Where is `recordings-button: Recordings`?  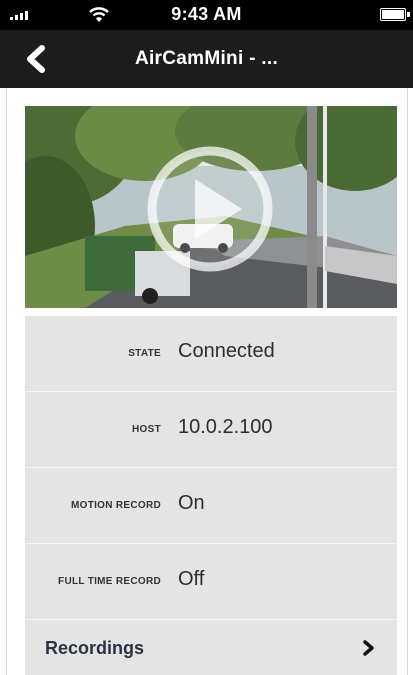
recordings-button: Recordings is located at coordinates (211, 647).